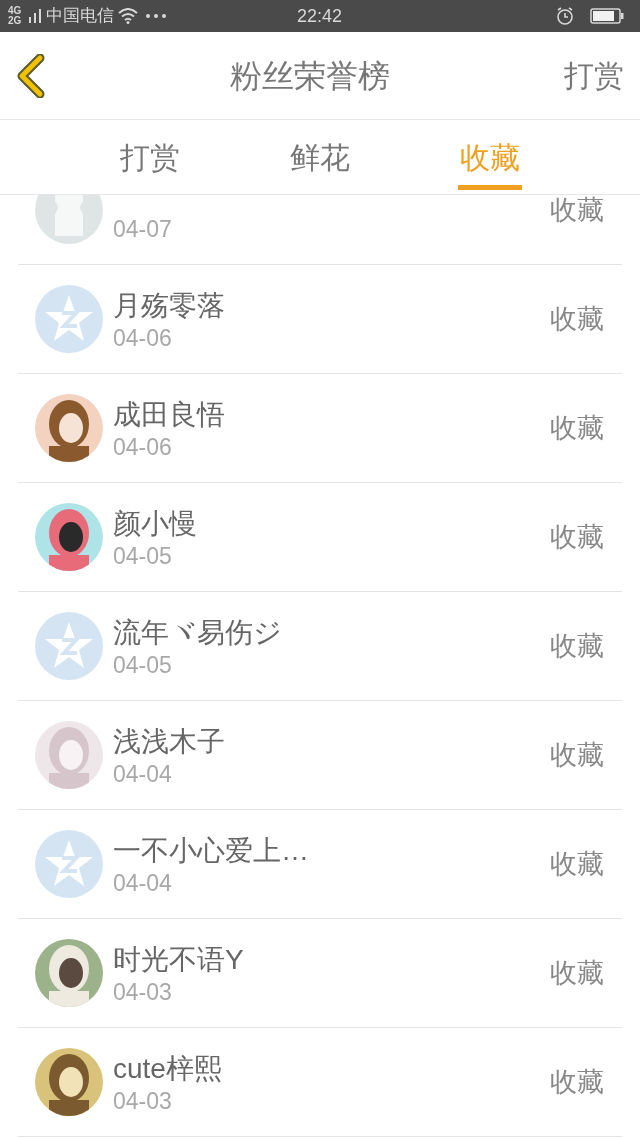 This screenshot has width=640, height=1138. I want to click on signal-icon, so click(35, 16).